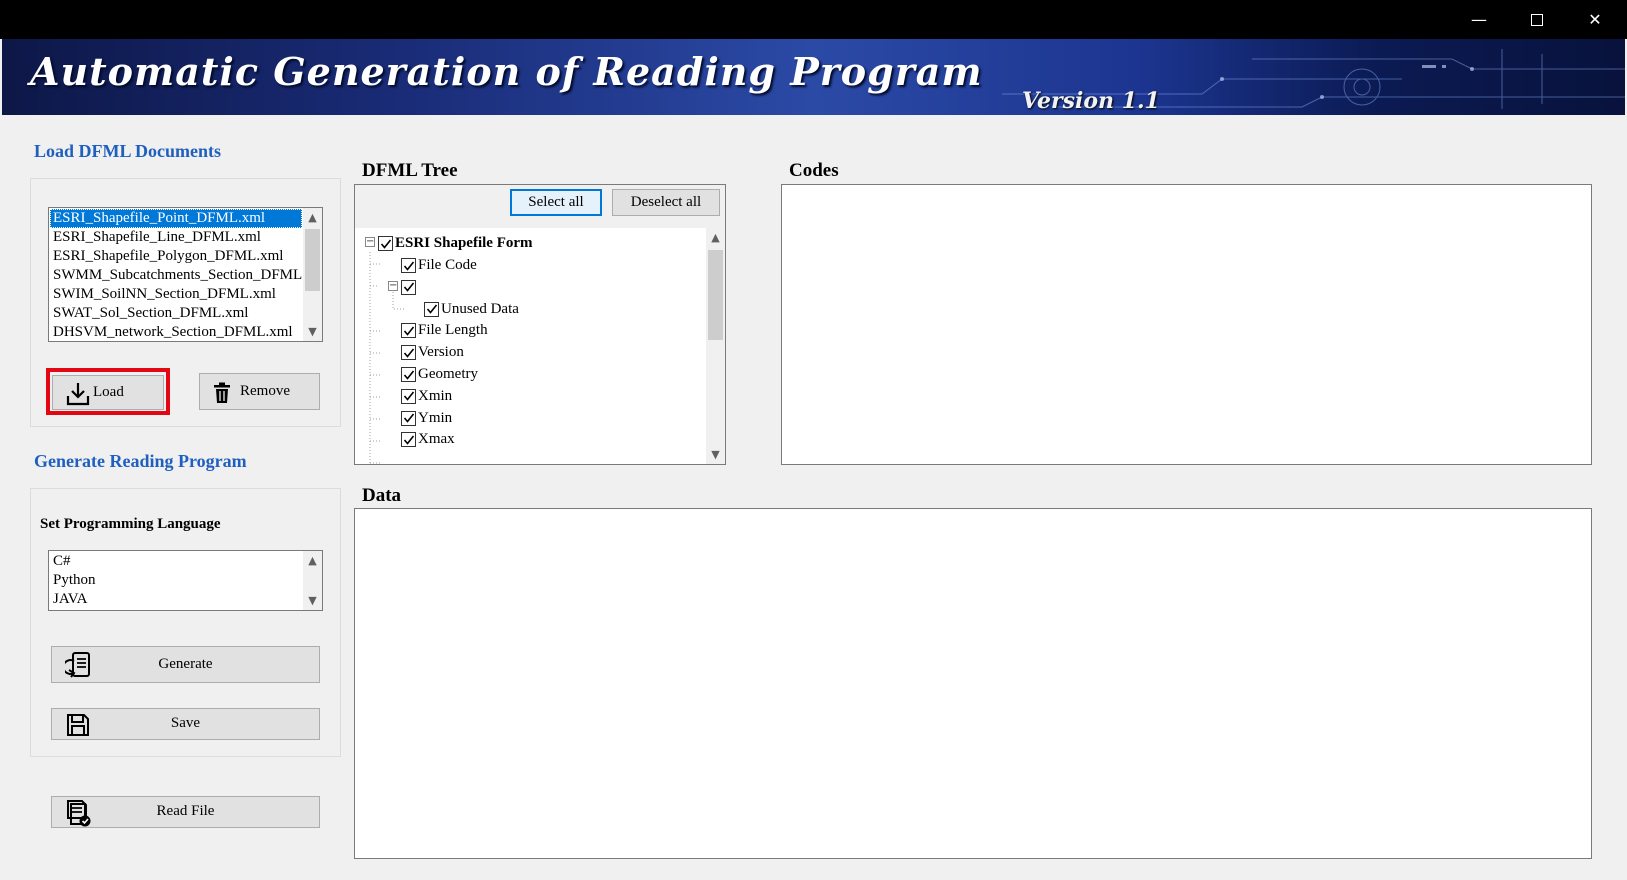 The height and width of the screenshot is (880, 1627). I want to click on minimize-button: —, so click(1479, 19).